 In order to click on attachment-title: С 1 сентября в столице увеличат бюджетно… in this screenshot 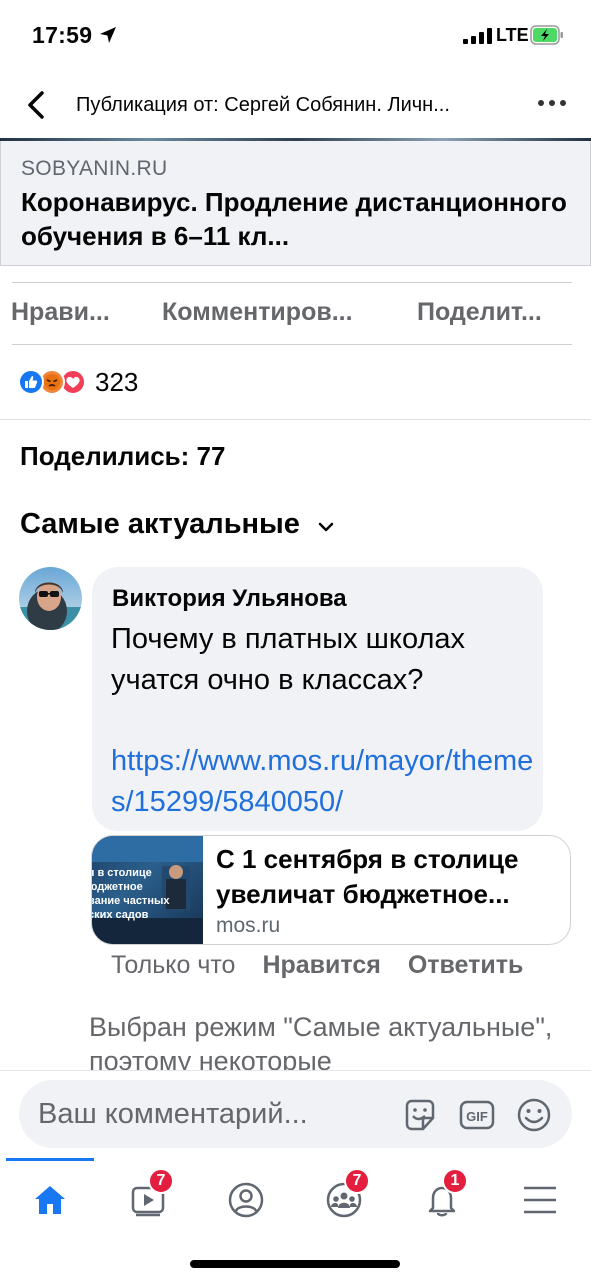, I will do `click(367, 876)`.